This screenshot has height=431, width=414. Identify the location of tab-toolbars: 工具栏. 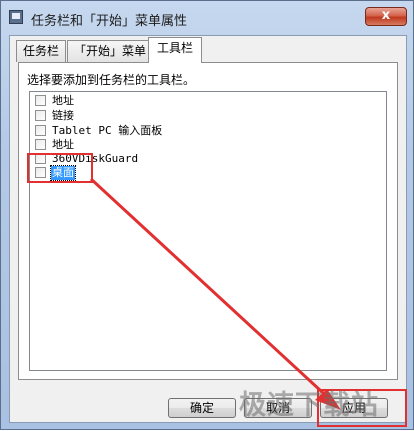
(175, 50).